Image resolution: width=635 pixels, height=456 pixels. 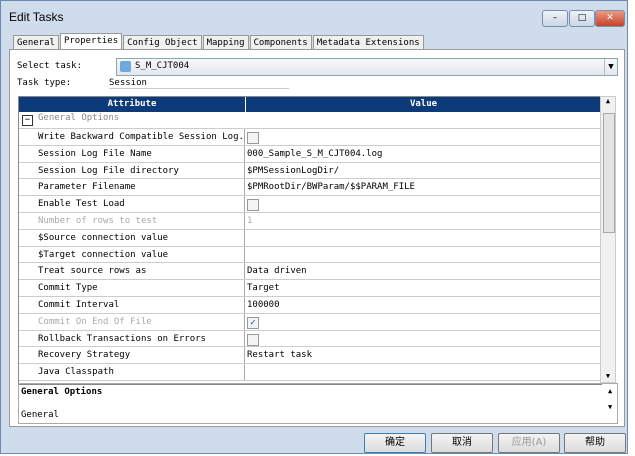 What do you see at coordinates (132, 187) in the screenshot?
I see `attribute-cell: Parameter Filename` at bounding box center [132, 187].